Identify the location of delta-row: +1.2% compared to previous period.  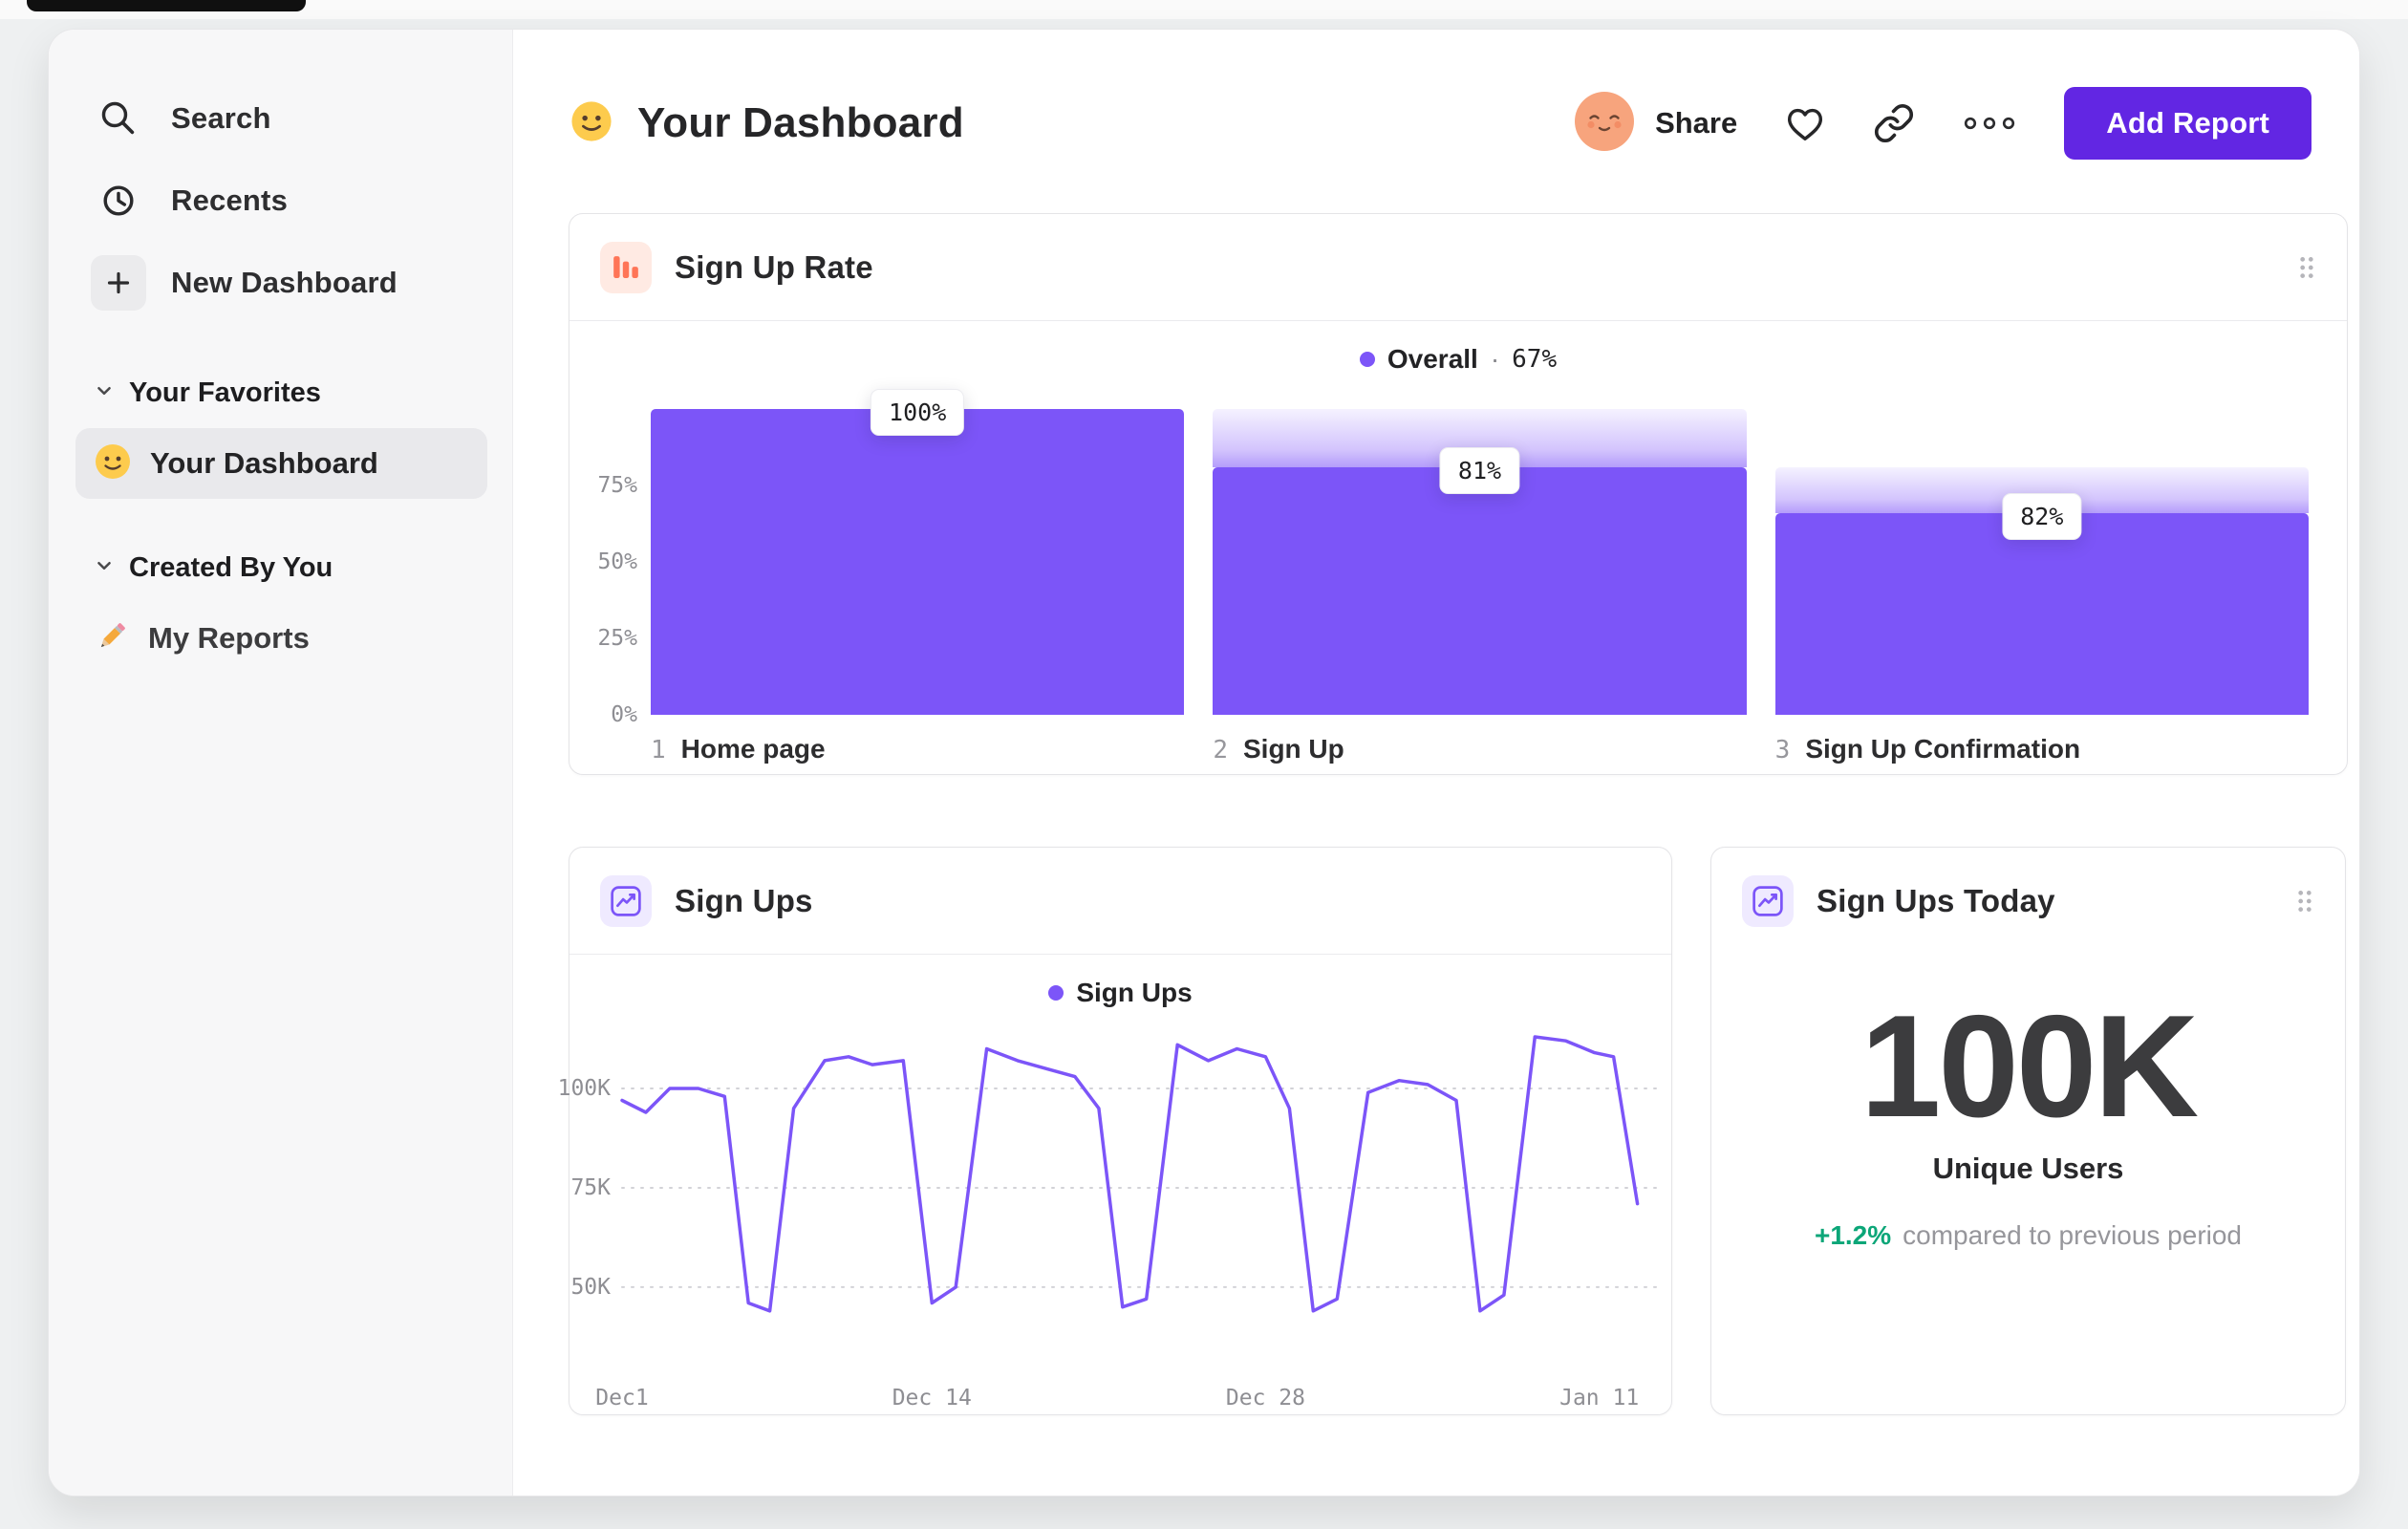
(2028, 1235).